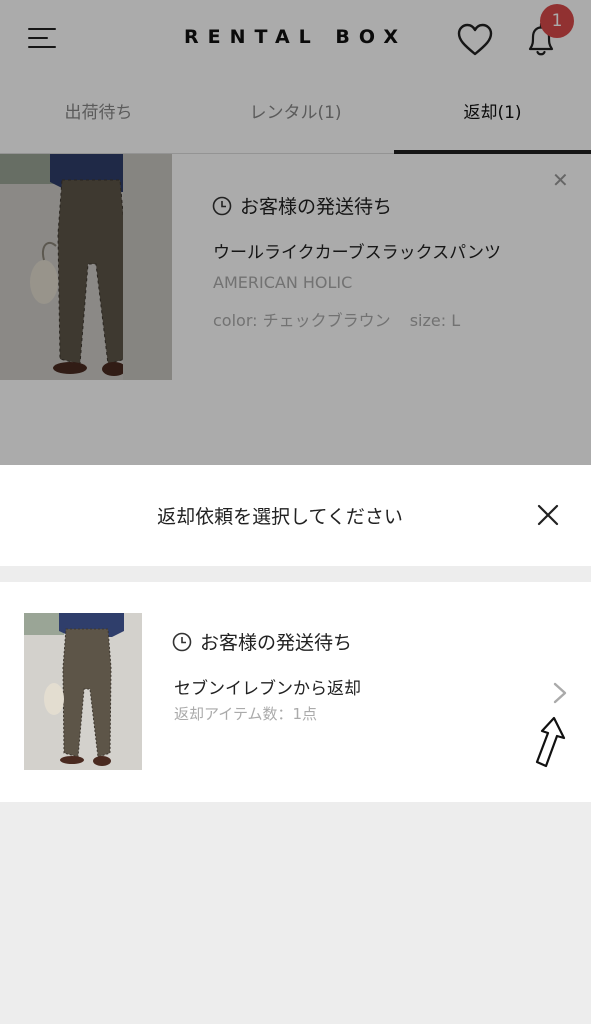 The height and width of the screenshot is (1024, 591). What do you see at coordinates (560, 693) in the screenshot?
I see `chevron-right-icon` at bounding box center [560, 693].